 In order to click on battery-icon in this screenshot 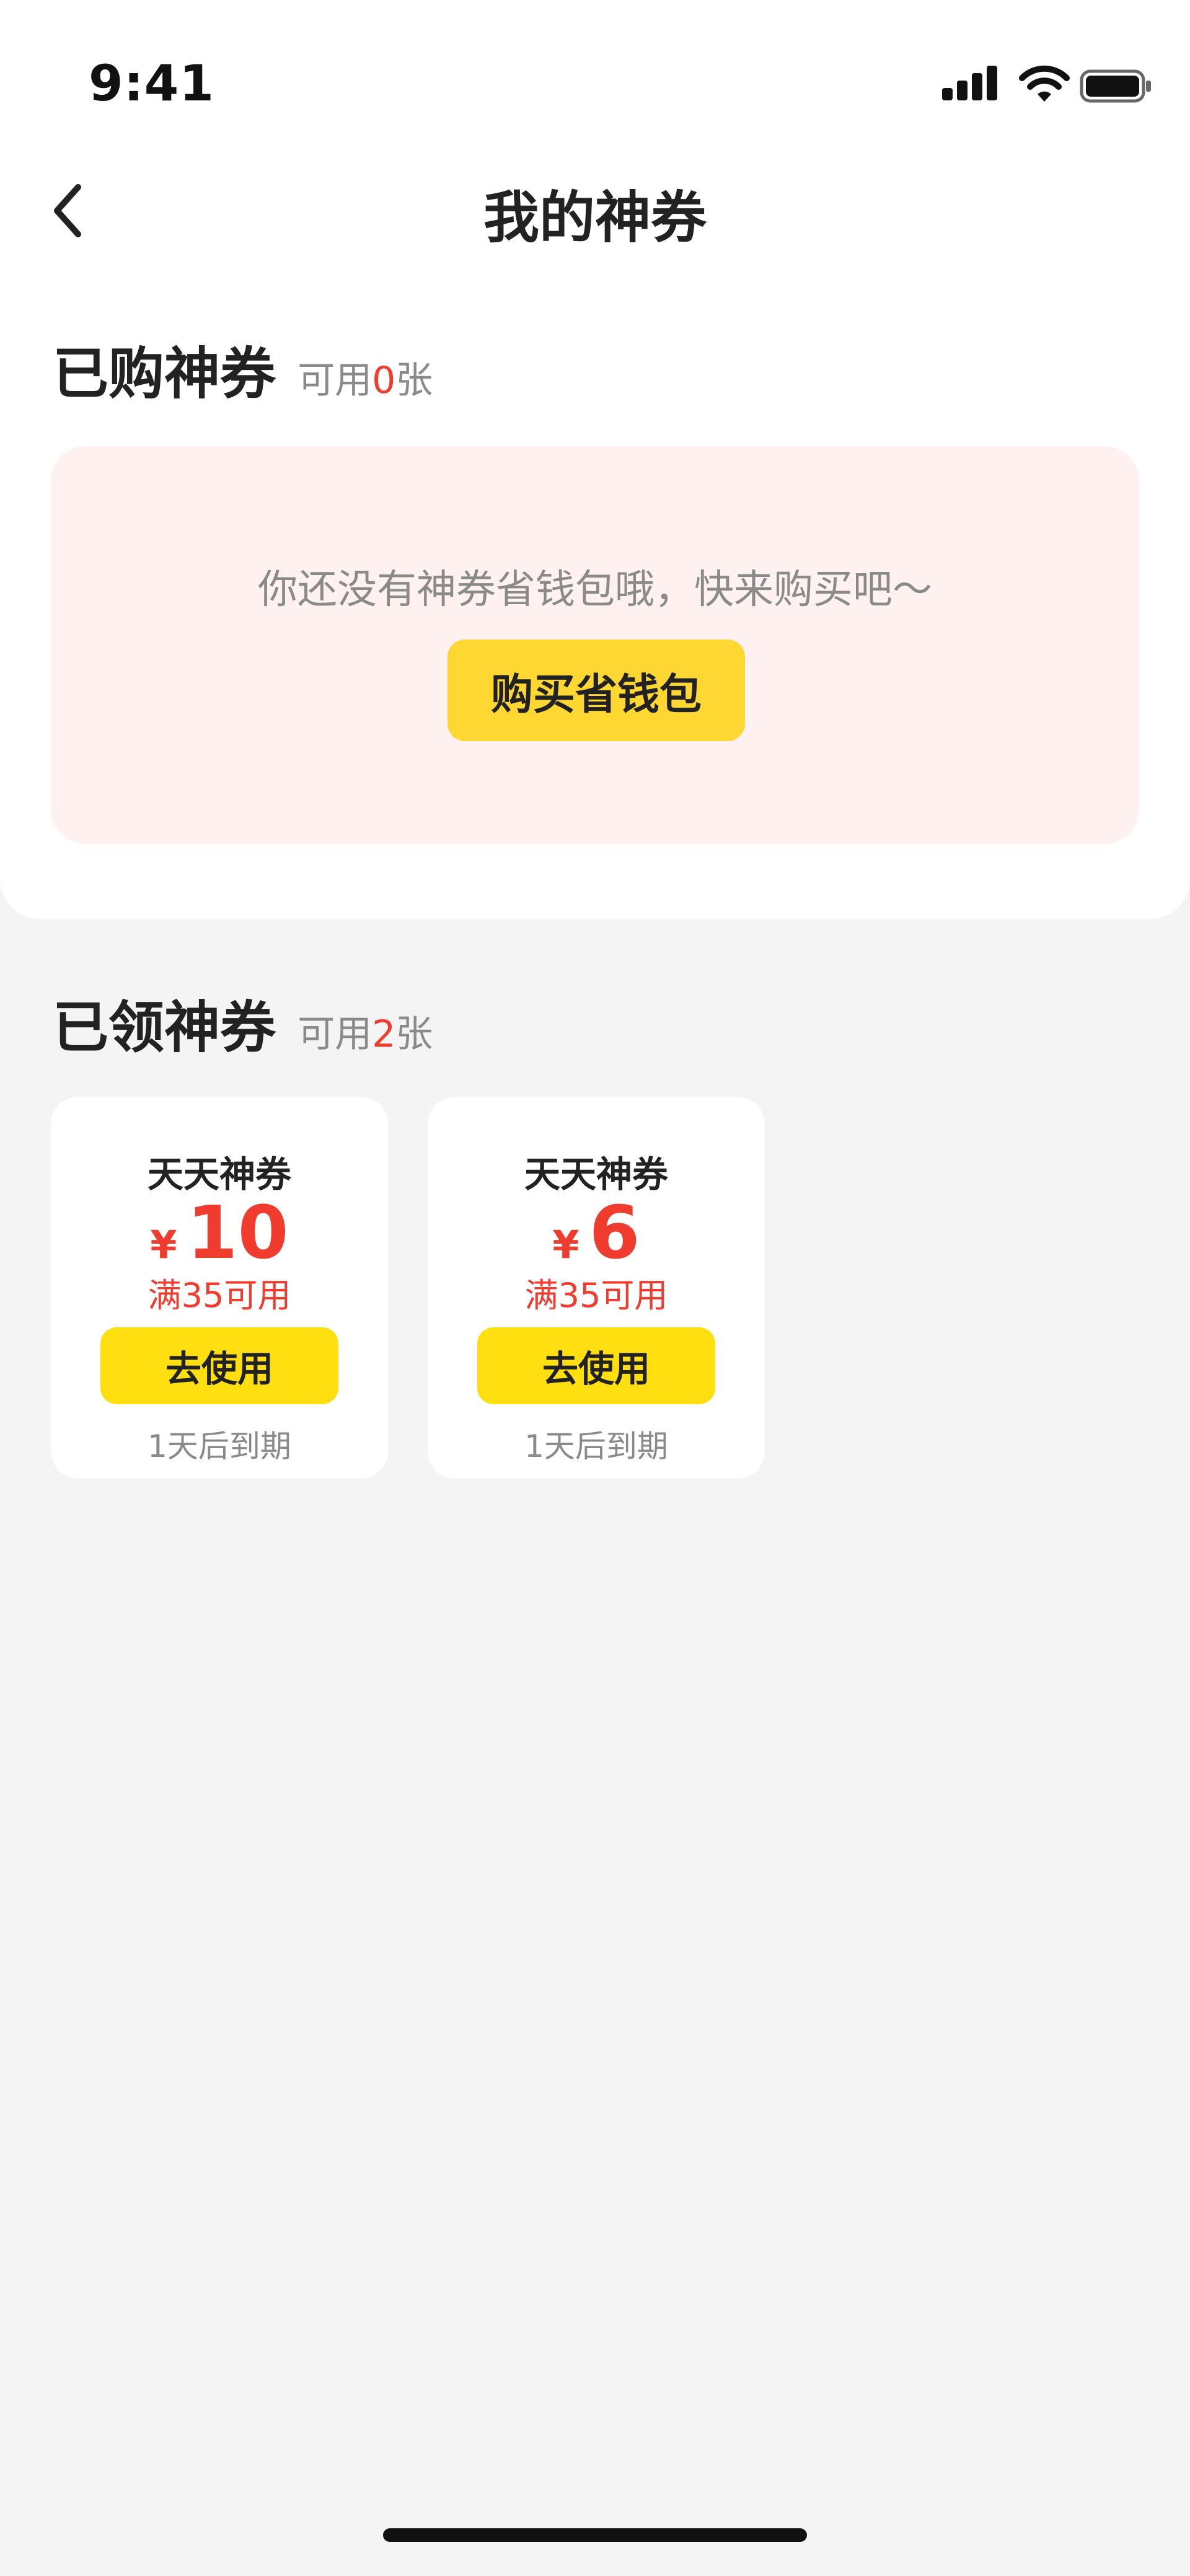, I will do `click(1115, 86)`.